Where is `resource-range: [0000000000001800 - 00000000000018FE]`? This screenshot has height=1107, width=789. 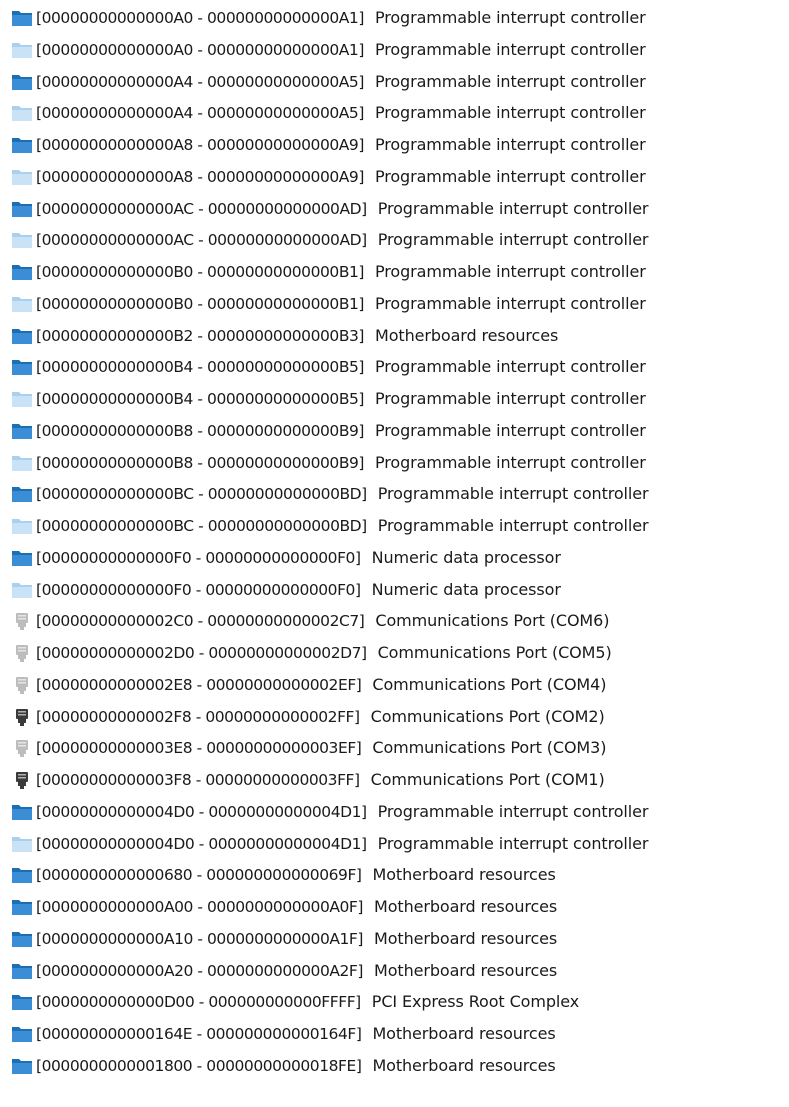
resource-range: [0000000000001800 - 00000000000018FE] is located at coordinates (199, 1065).